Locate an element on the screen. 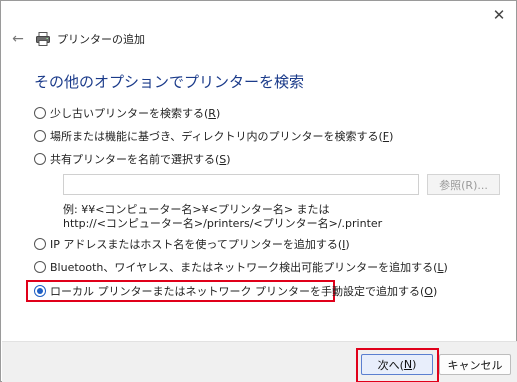  option-label: 場所または機能に基づき、ディレクトリ内のプリンターを検索する( is located at coordinates (216, 136).